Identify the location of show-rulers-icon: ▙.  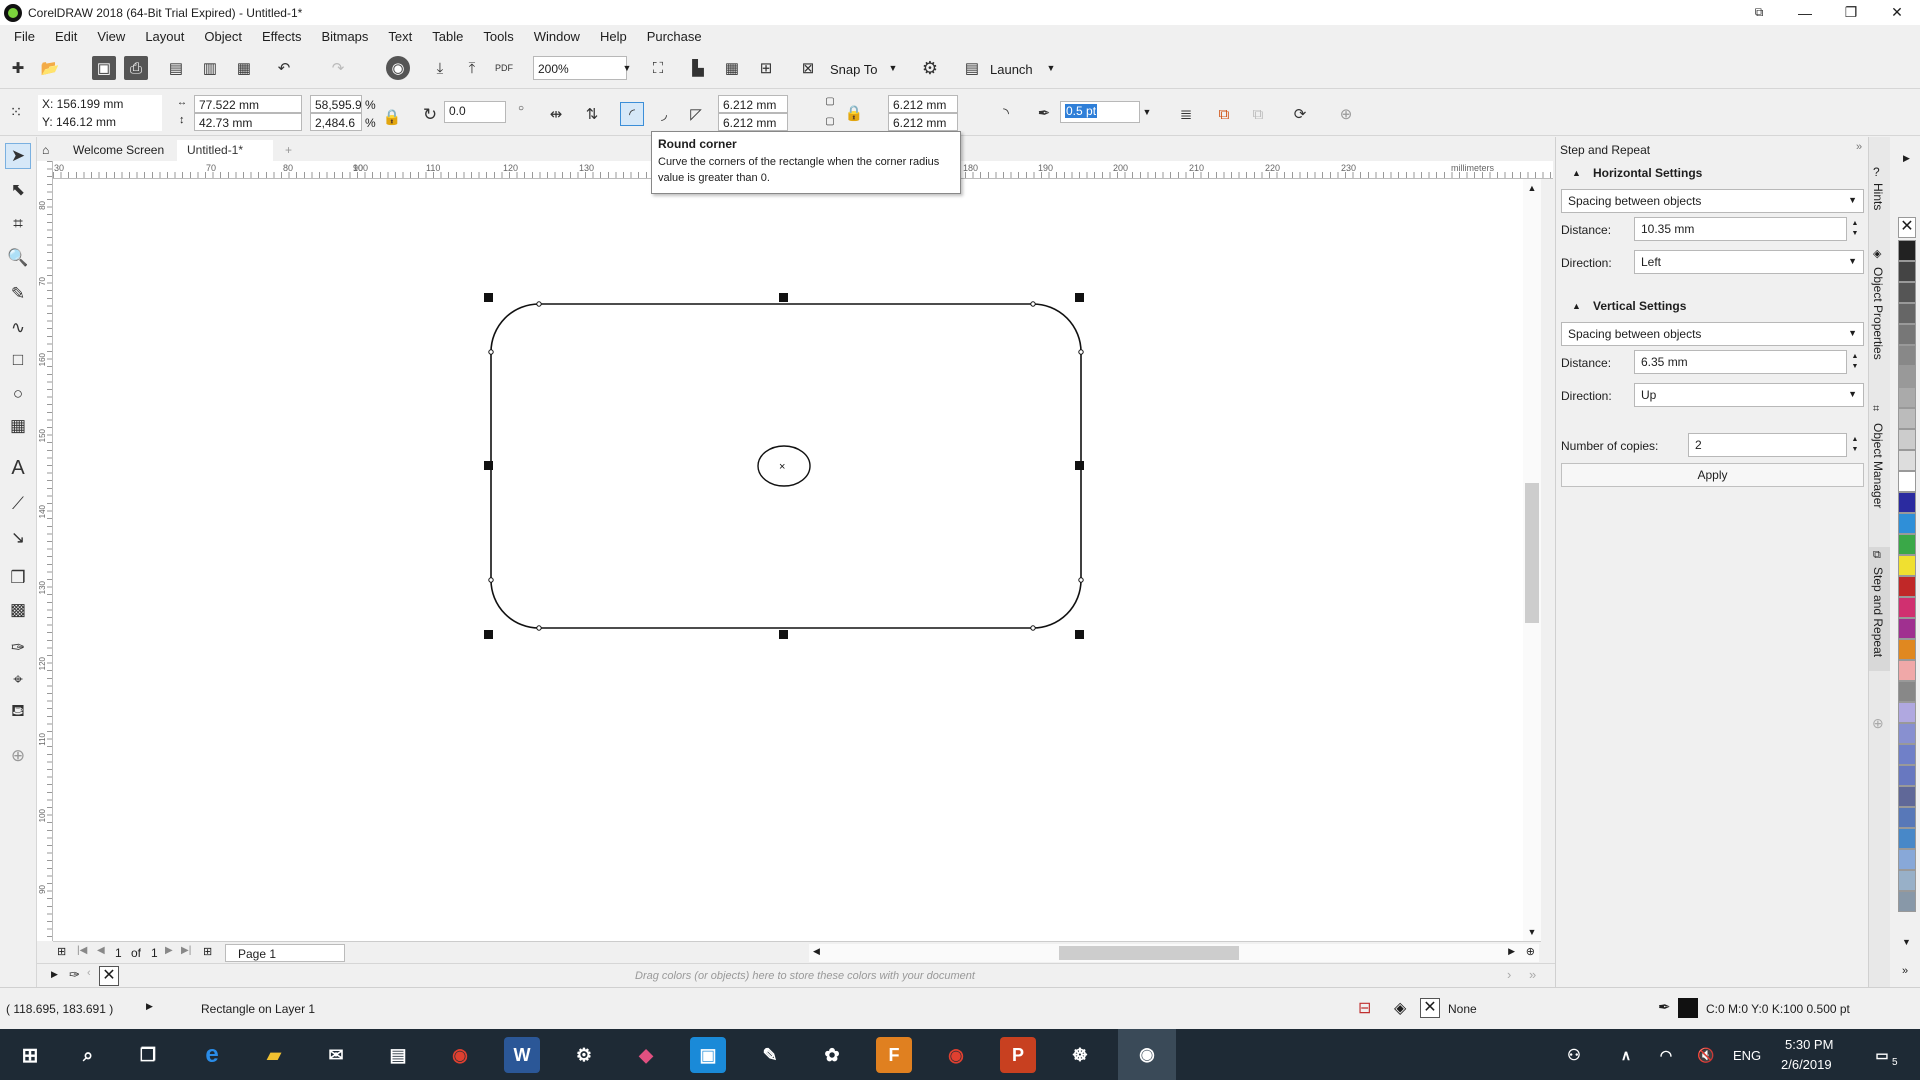
(698, 68).